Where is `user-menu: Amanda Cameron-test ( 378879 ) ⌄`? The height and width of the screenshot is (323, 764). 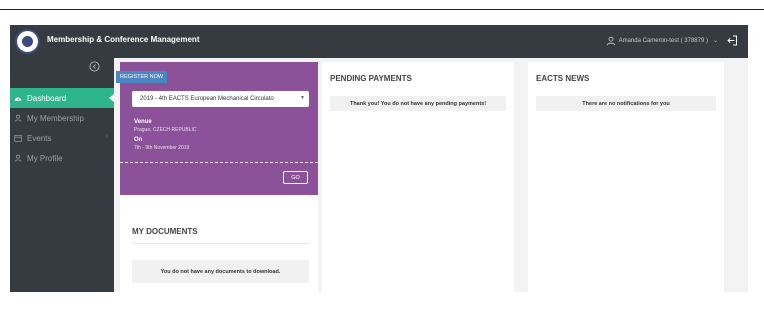 user-menu: Amanda Cameron-test ( 378879 ) ⌄ is located at coordinates (672, 40).